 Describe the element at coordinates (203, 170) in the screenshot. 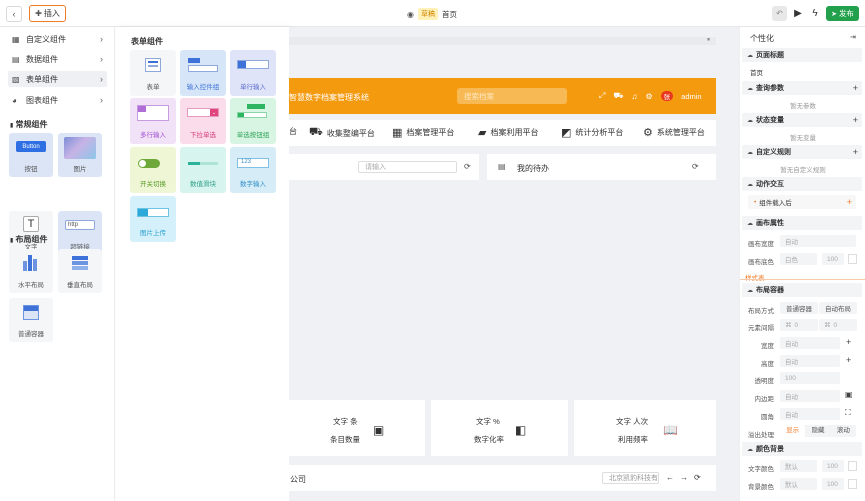

I see `component-slider: 数值滑块` at that location.